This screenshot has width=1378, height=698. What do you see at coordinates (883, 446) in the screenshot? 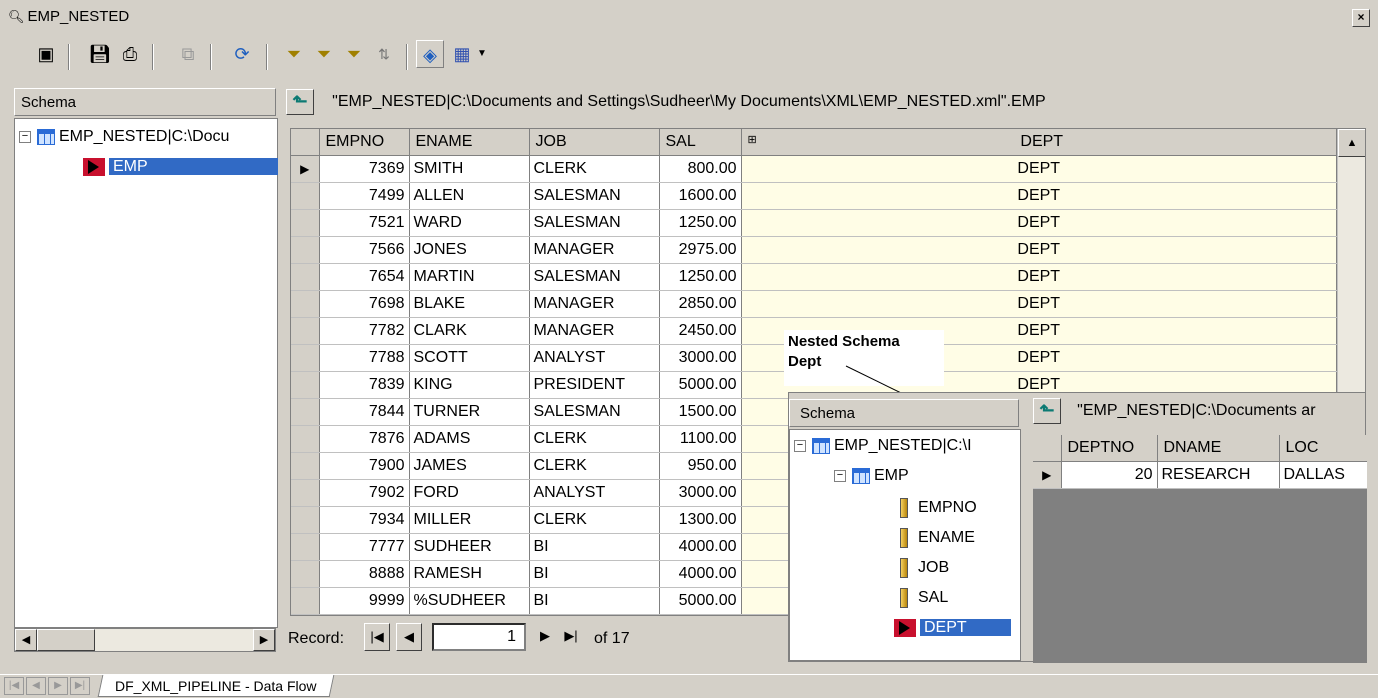
I see `nested-root-node: − EMP_NESTED|C:\I` at bounding box center [883, 446].